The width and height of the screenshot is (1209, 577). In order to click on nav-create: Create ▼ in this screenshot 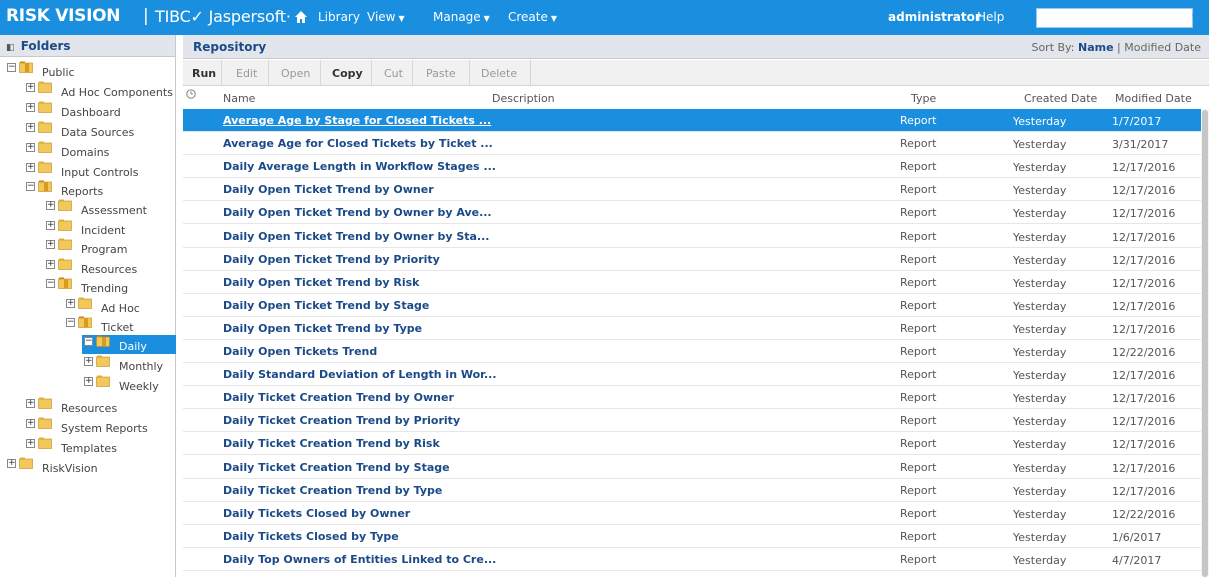, I will do `click(532, 17)`.